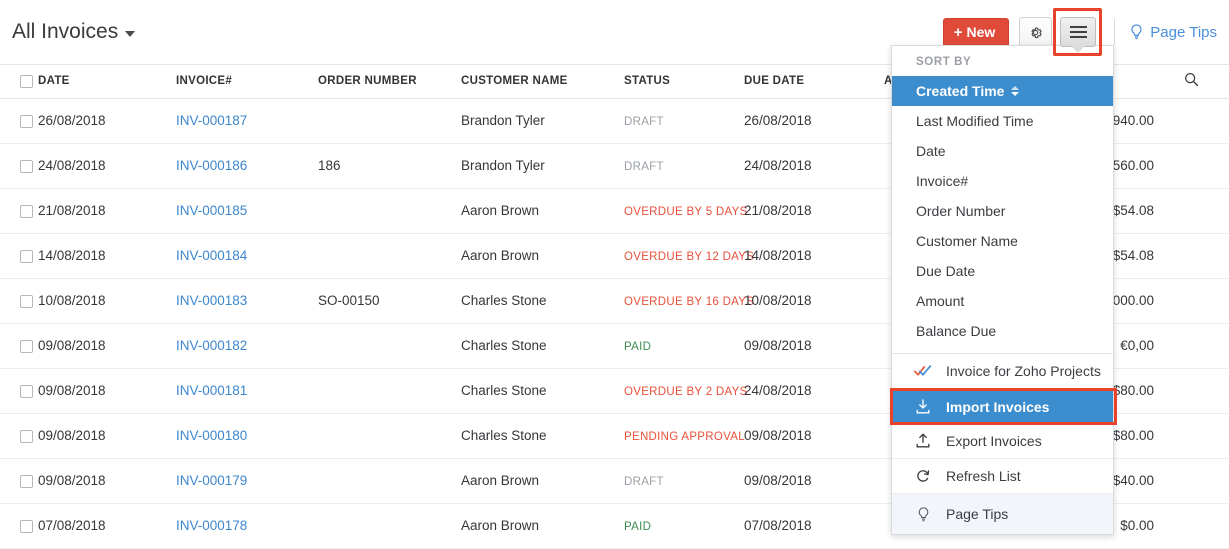 The width and height of the screenshot is (1229, 549). I want to click on invoice-link: INV-000178, so click(211, 525).